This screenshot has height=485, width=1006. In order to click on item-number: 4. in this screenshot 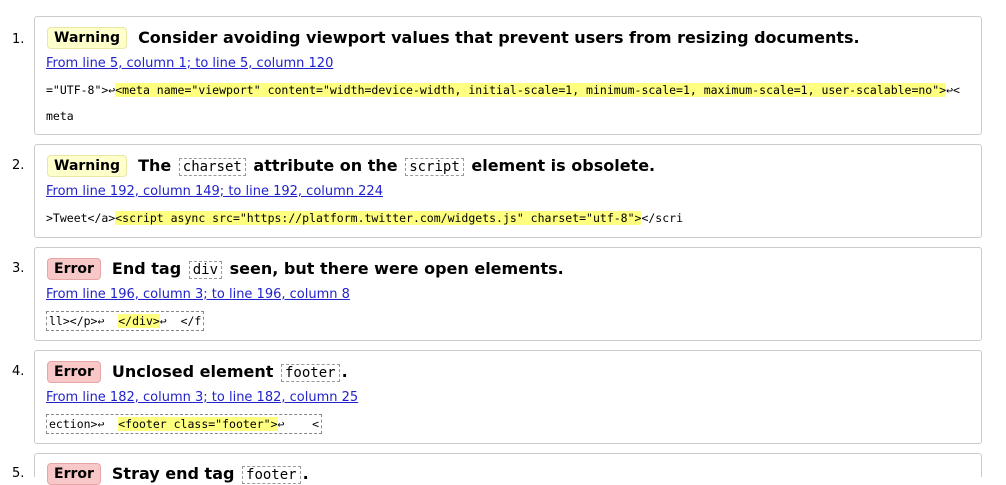, I will do `click(18, 371)`.